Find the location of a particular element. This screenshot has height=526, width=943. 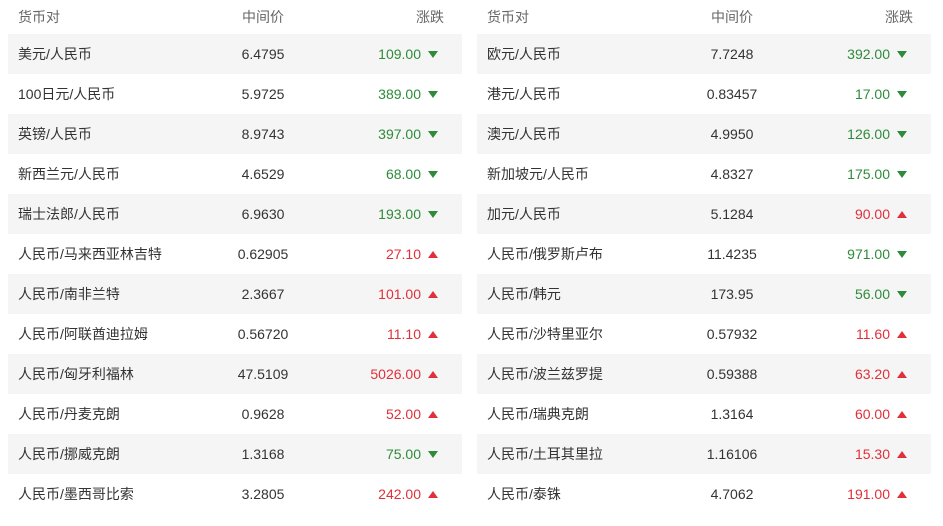

table-header: 货币对 中间价 涨跌 is located at coordinates (704, 17).